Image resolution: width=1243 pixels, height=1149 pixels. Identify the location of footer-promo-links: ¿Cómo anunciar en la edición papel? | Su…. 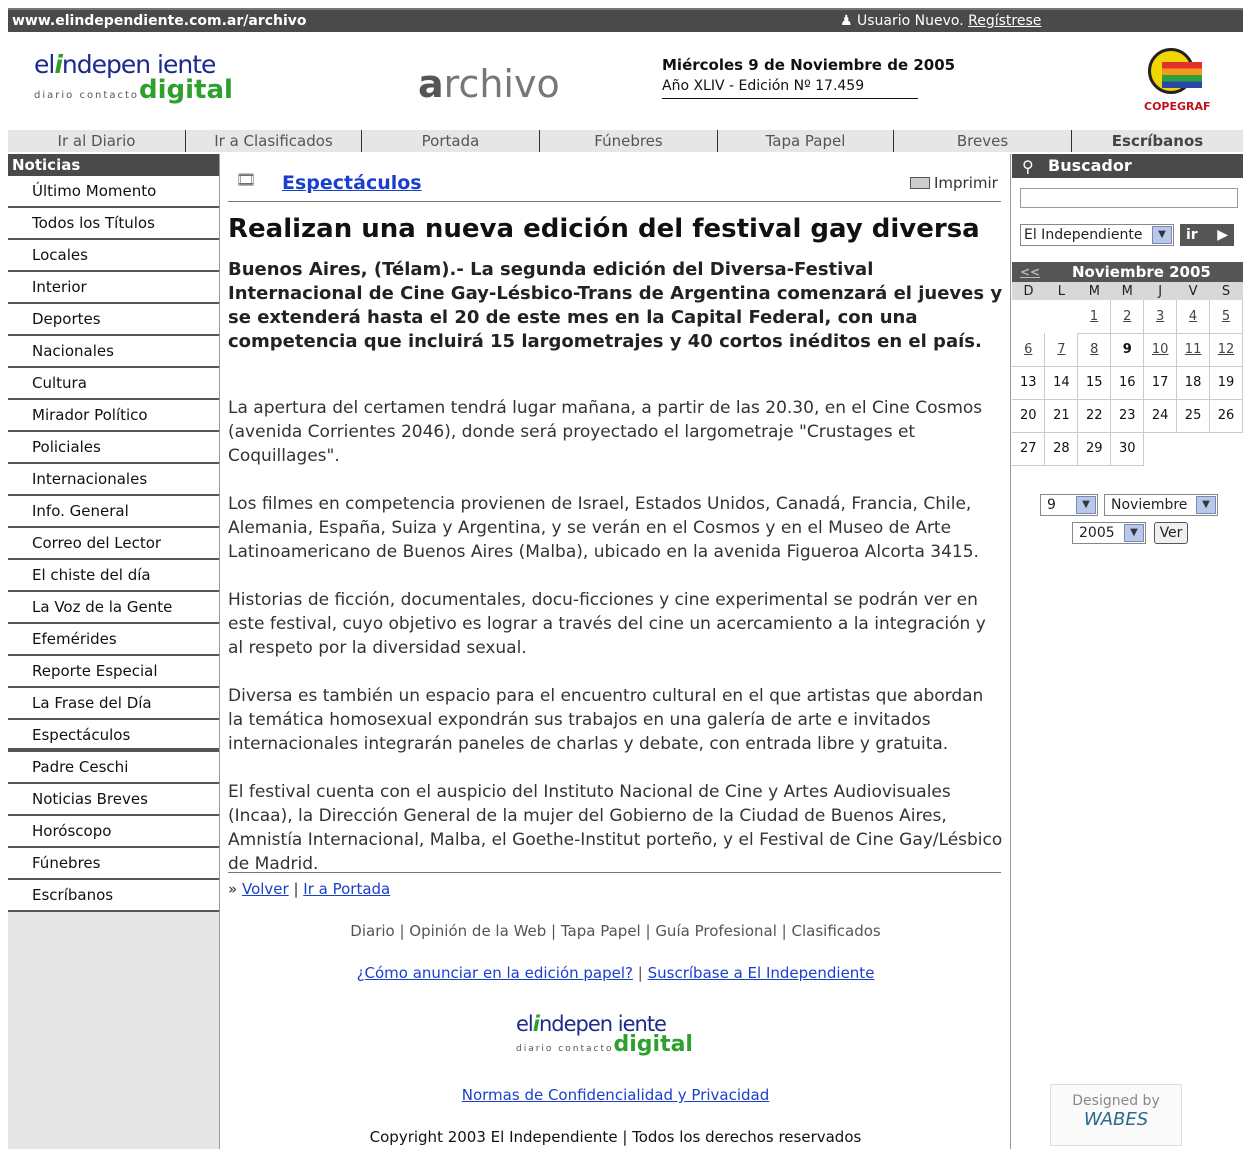
(615, 973).